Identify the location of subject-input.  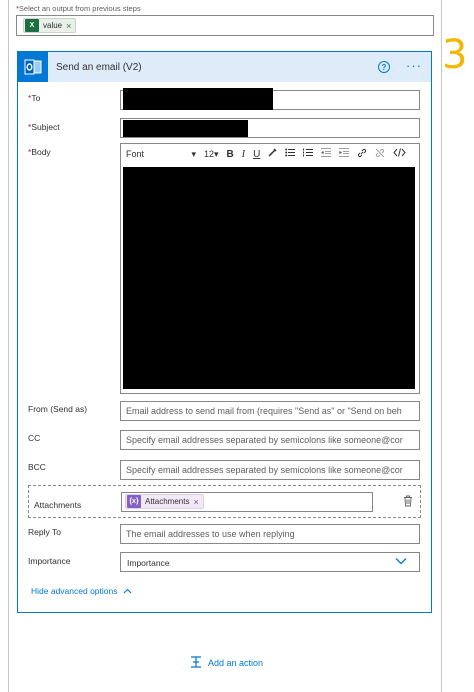
(270, 128).